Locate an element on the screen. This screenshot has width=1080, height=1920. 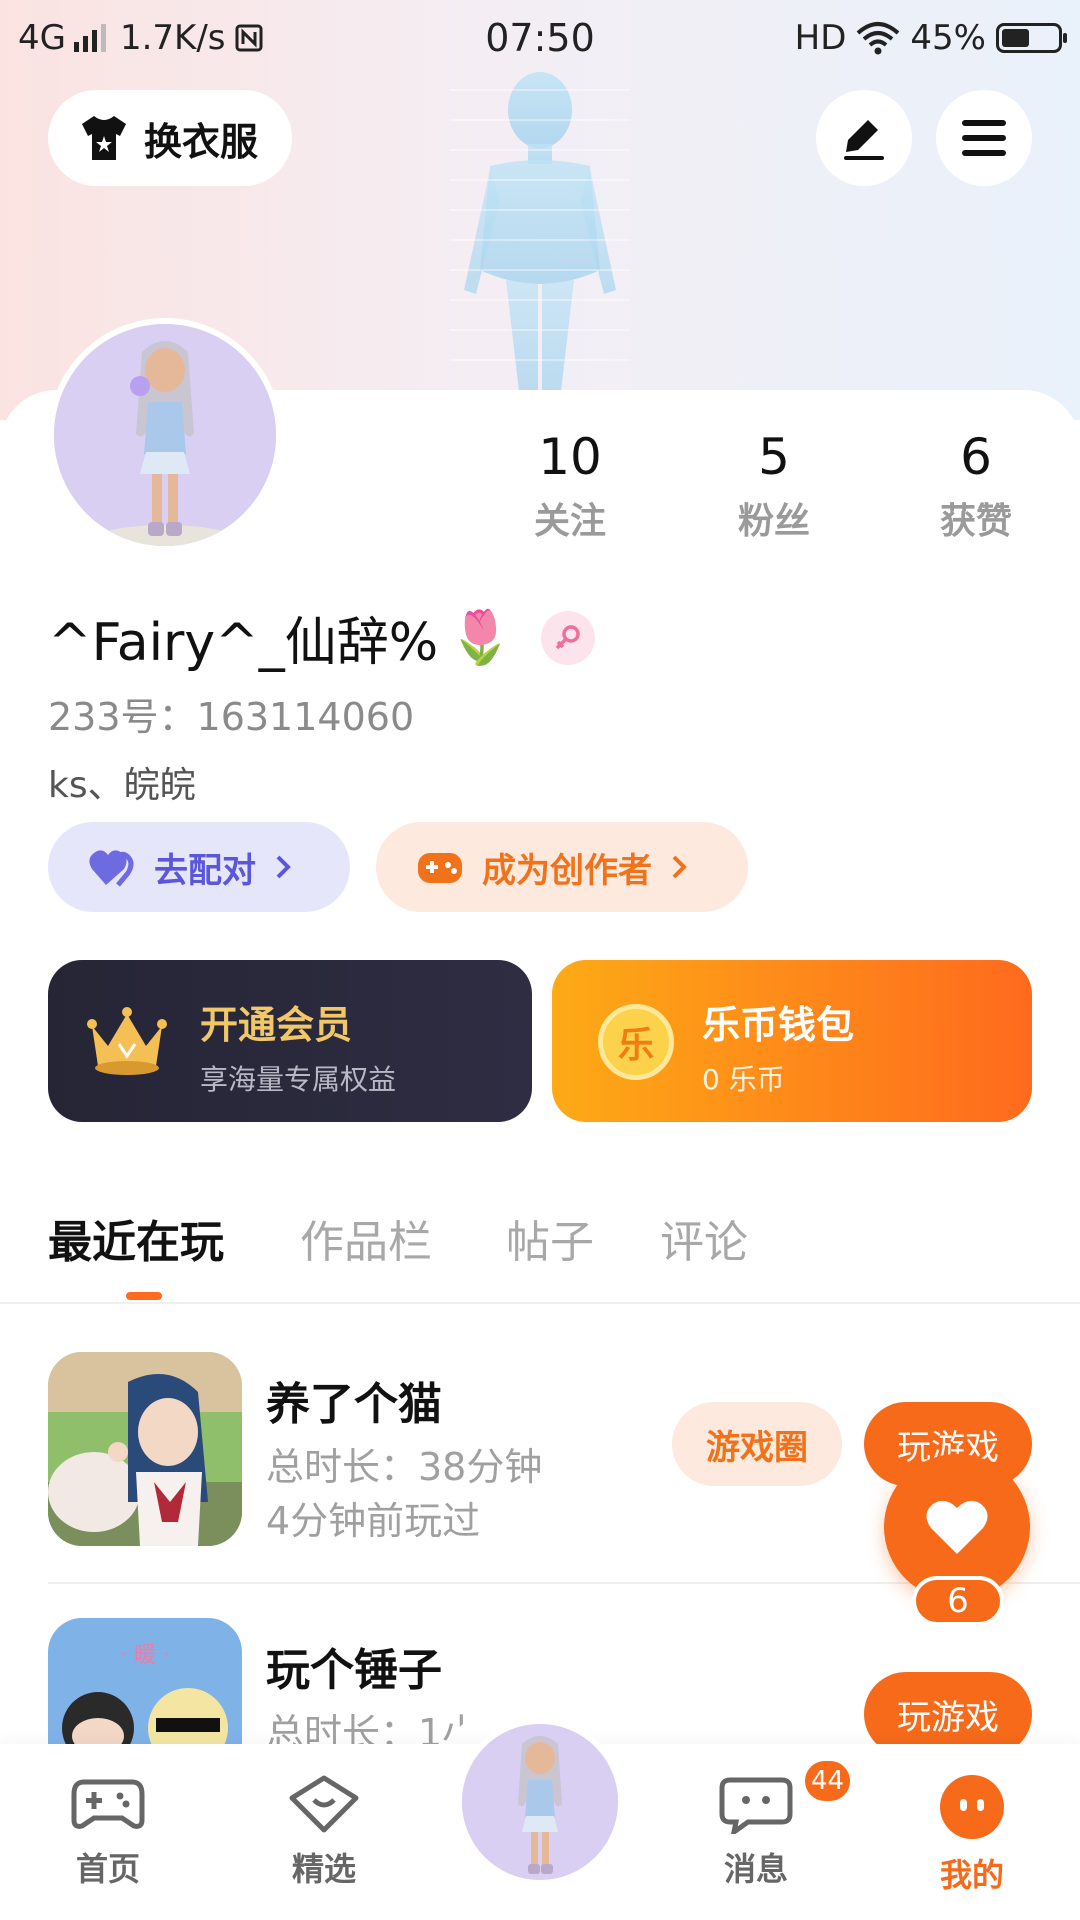
battery-percent: 45% is located at coordinates (948, 38).